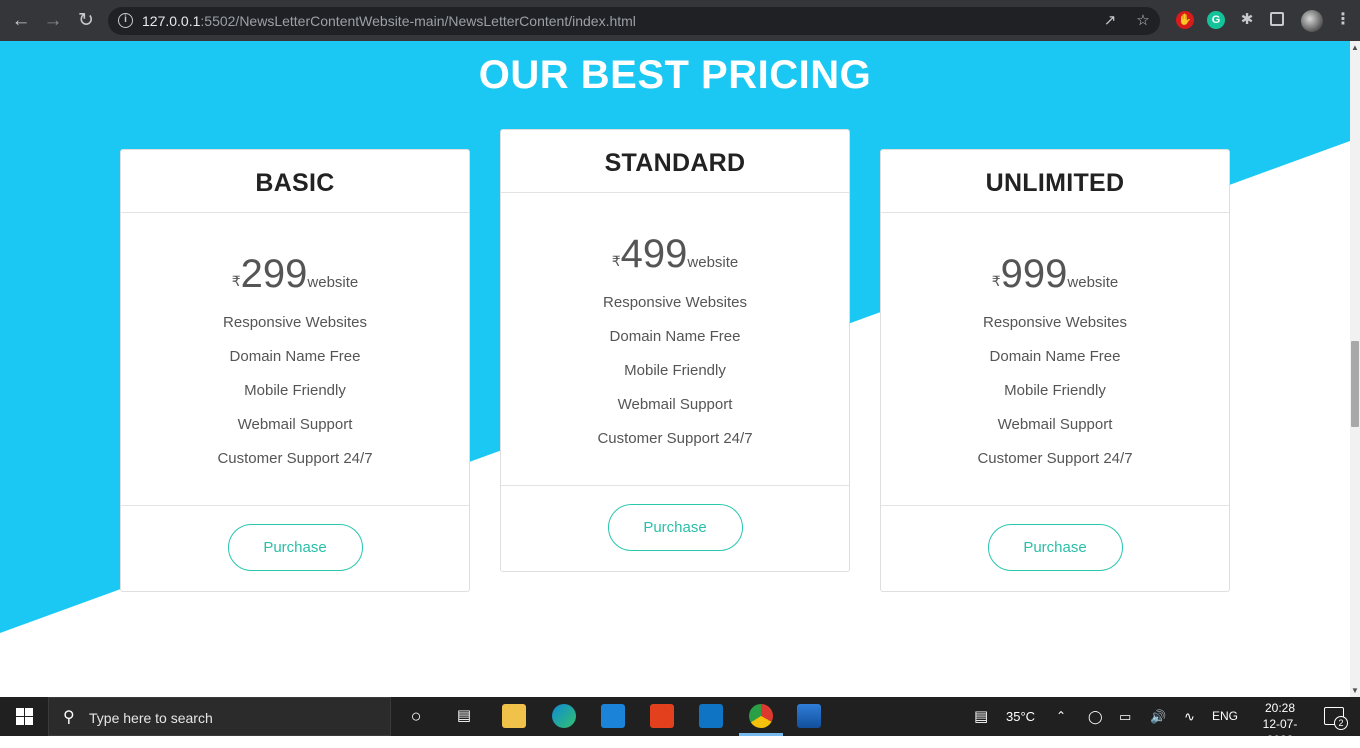 This screenshot has height=748, width=1360. What do you see at coordinates (711, 716) in the screenshot?
I see `vscode-icon` at bounding box center [711, 716].